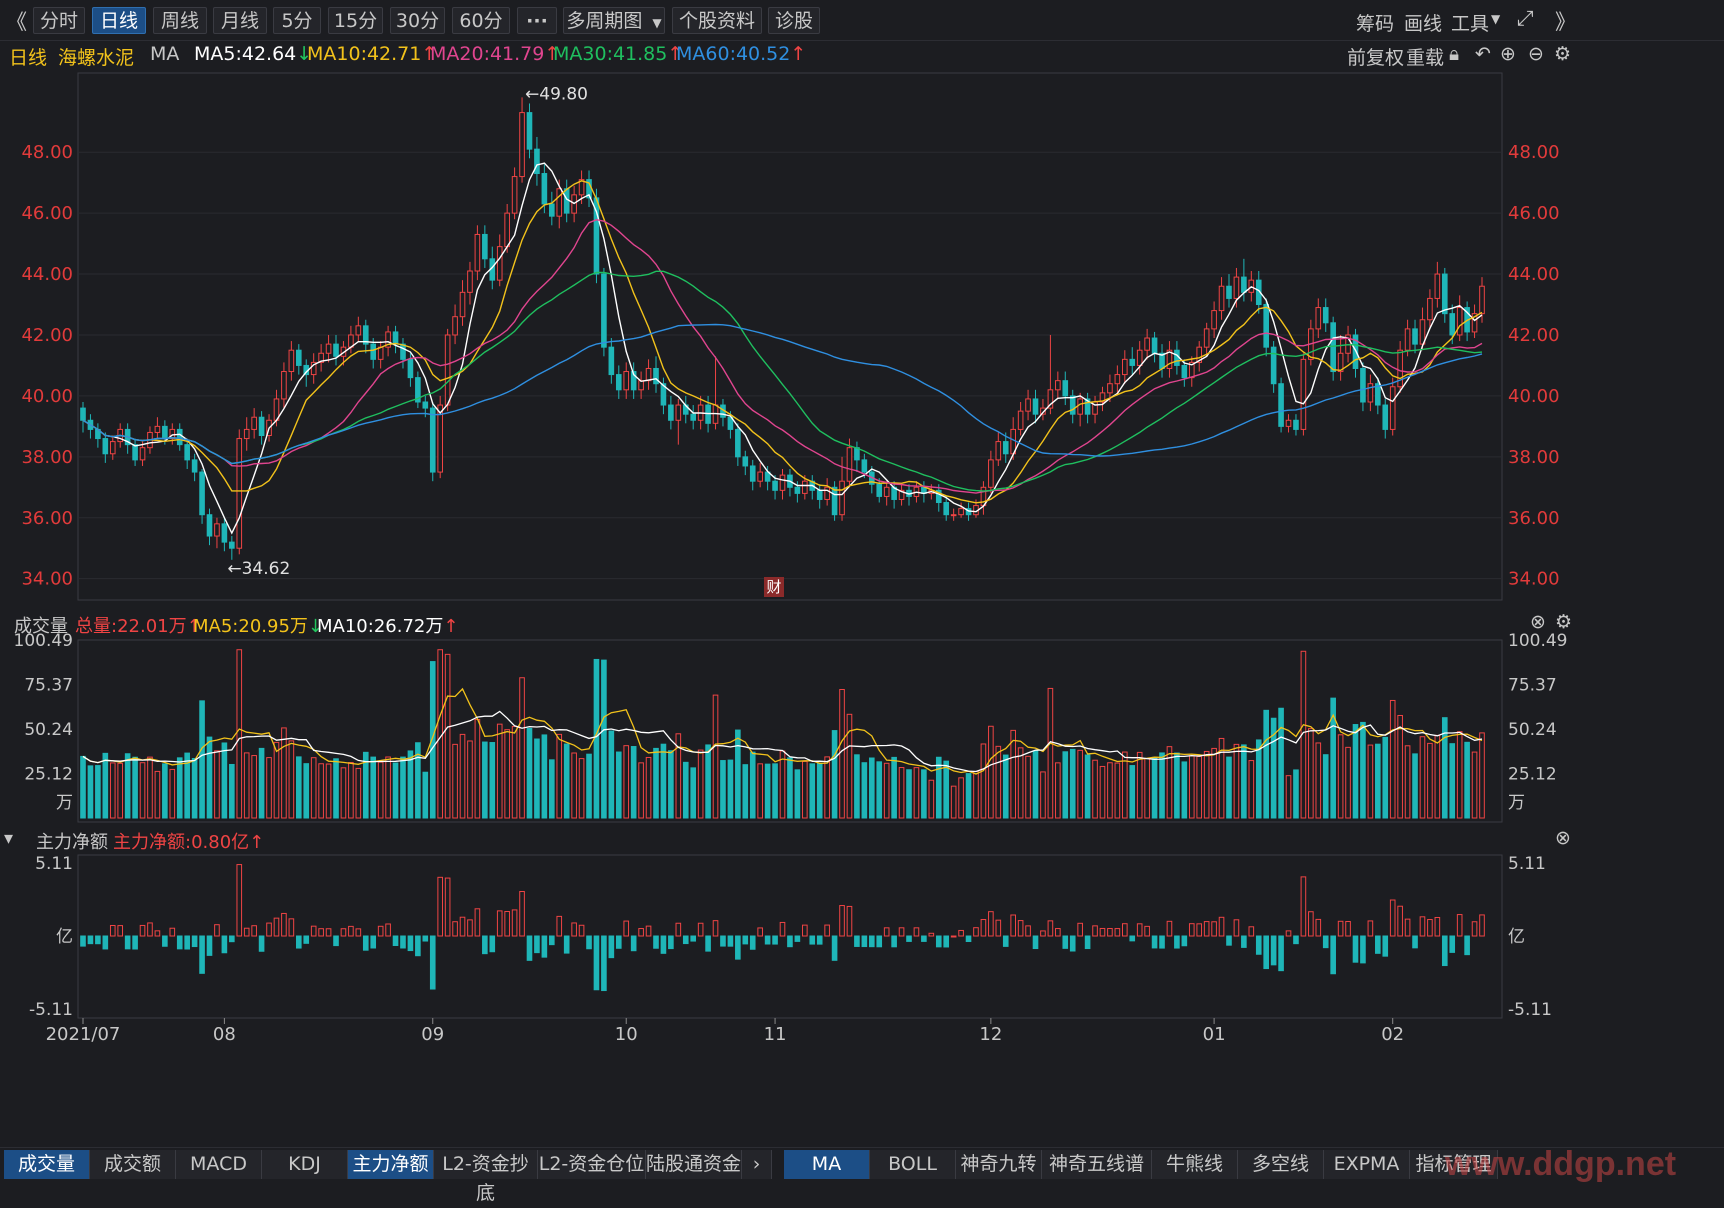  What do you see at coordinates (827, 1164) in the screenshot?
I see `ma-tab: MA` at bounding box center [827, 1164].